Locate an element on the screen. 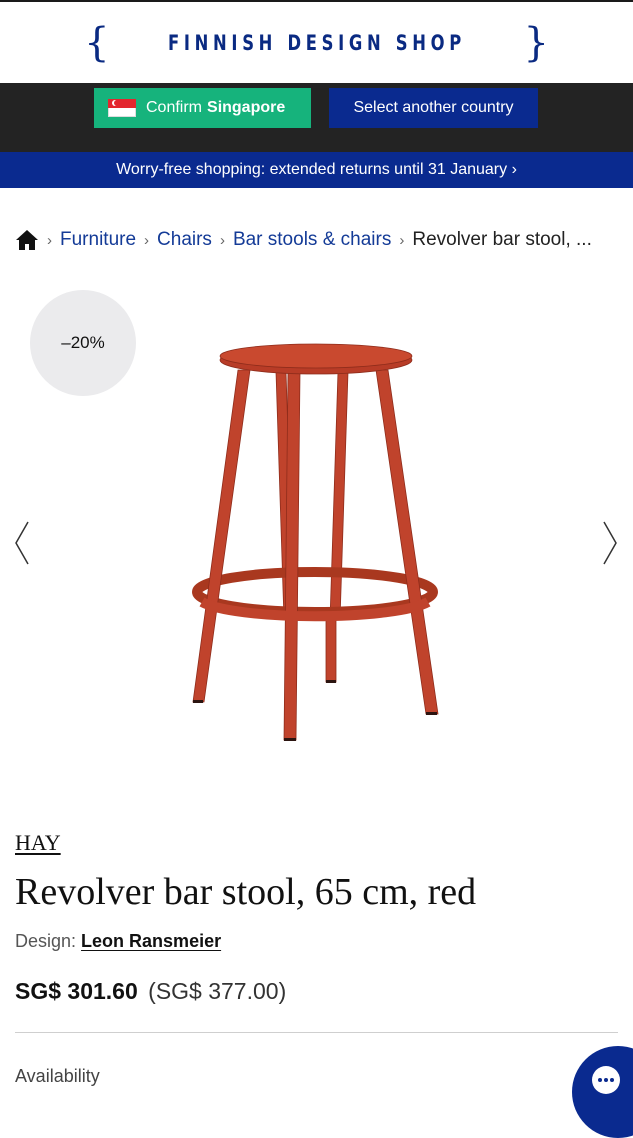 The width and height of the screenshot is (633, 1138). designer-line: Design: Leon Ransmeier is located at coordinates (118, 941).